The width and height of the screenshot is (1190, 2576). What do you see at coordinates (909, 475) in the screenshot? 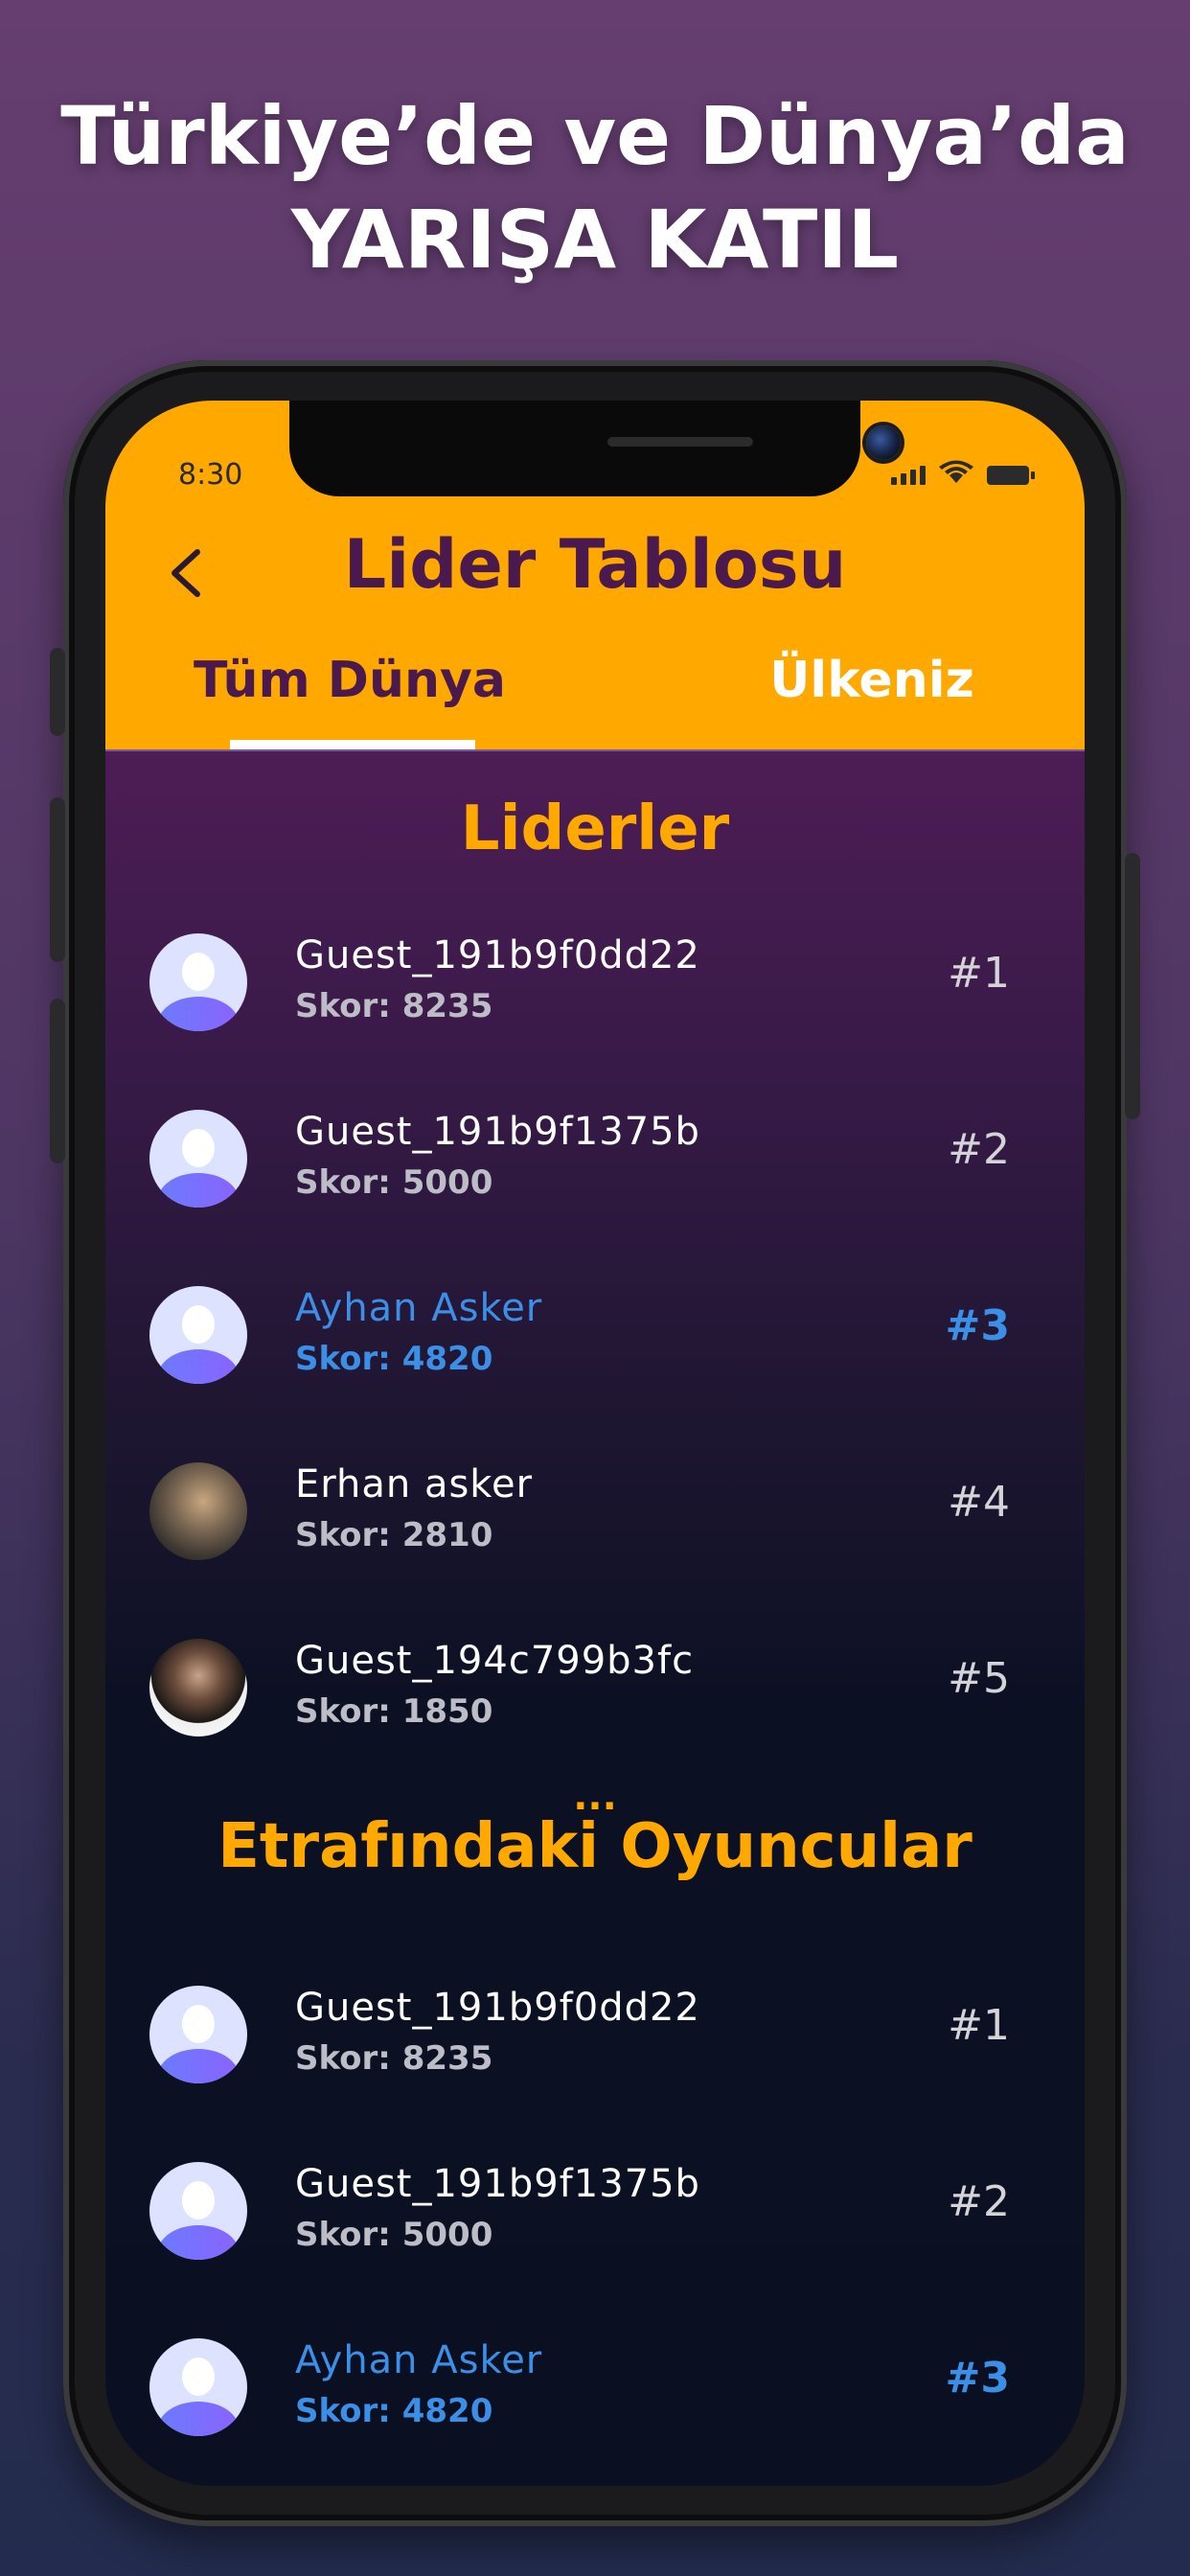
I see `signal-icon` at bounding box center [909, 475].